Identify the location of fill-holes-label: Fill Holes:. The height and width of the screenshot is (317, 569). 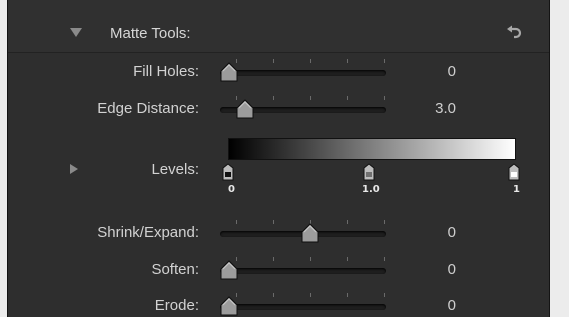
(166, 71).